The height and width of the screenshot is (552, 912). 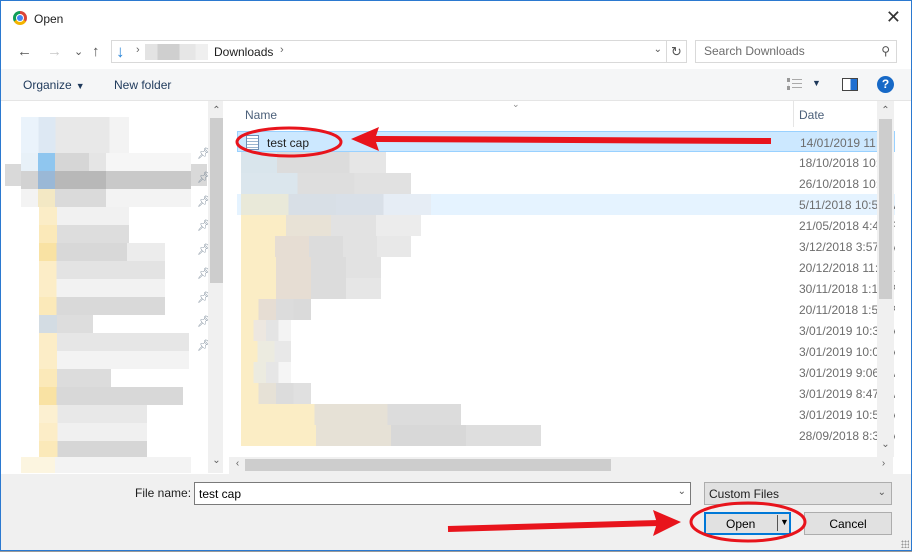 I want to click on file-row-selected: test cap 14/01/2019 11:28 A, so click(x=566, y=141).